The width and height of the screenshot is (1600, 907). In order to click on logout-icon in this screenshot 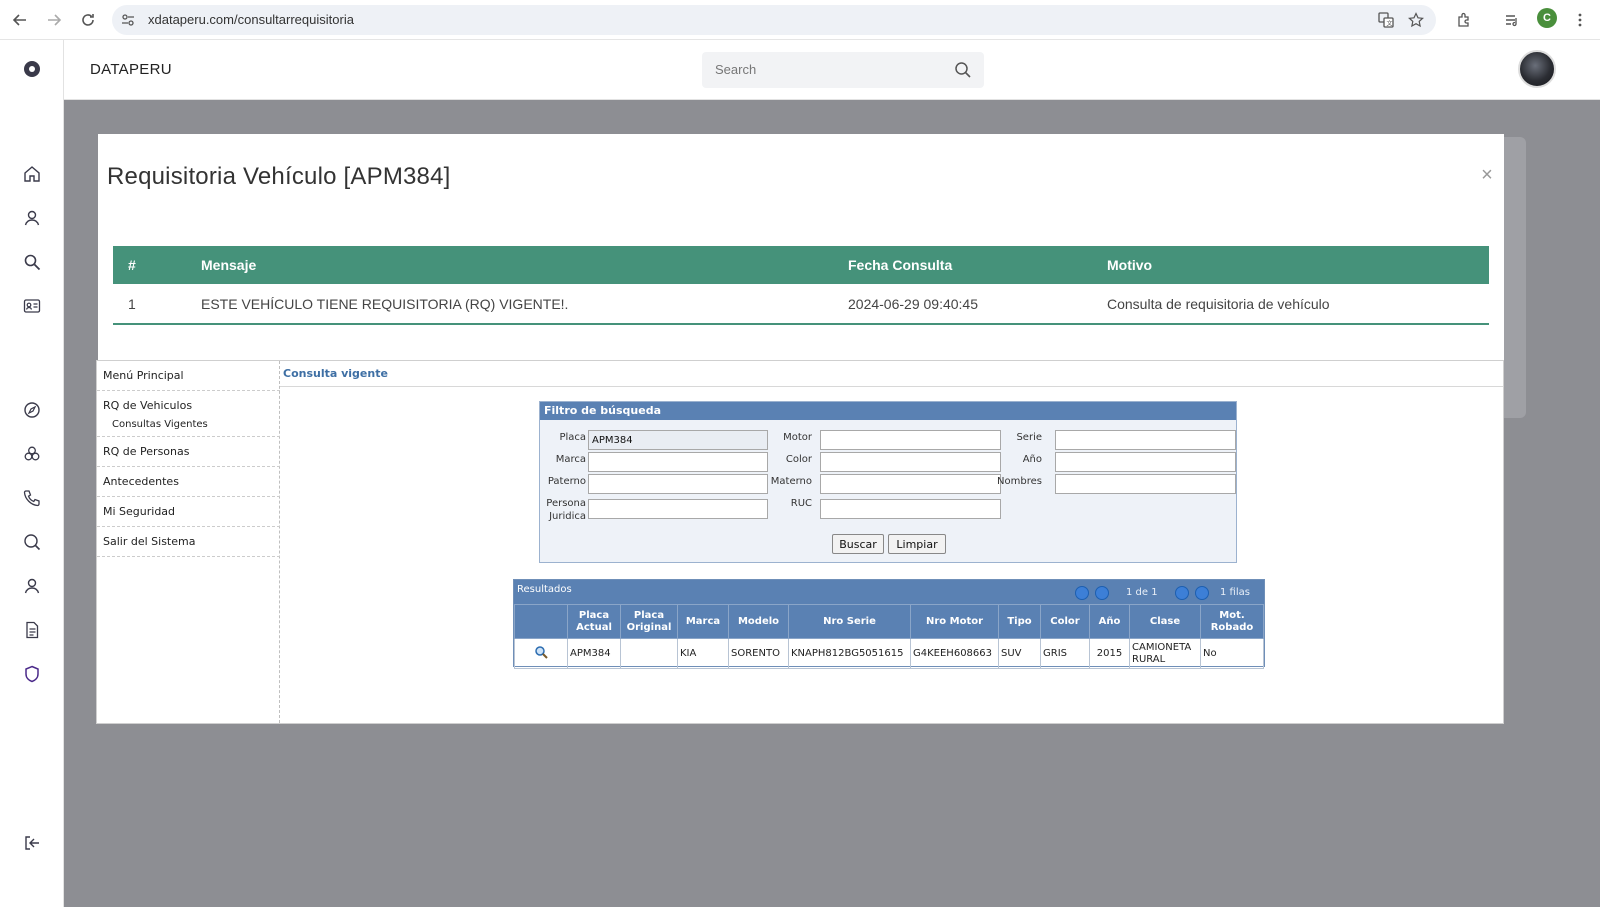, I will do `click(32, 843)`.